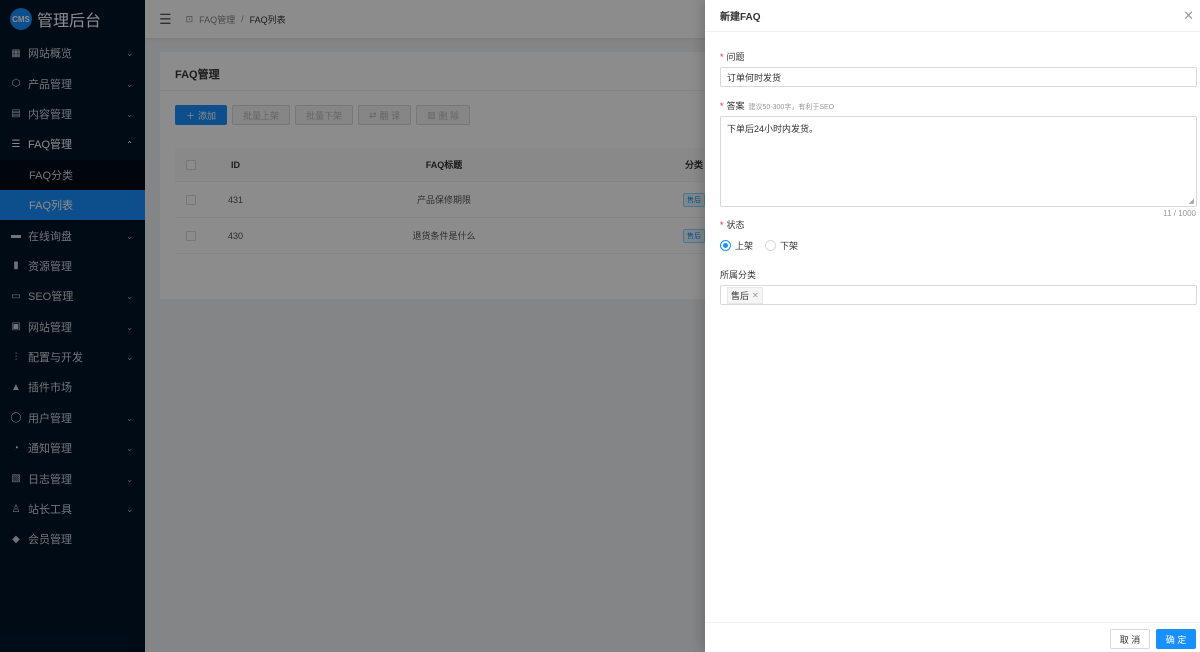  Describe the element at coordinates (759, 245) in the screenshot. I see `status-radio-group: 上架 下架` at that location.